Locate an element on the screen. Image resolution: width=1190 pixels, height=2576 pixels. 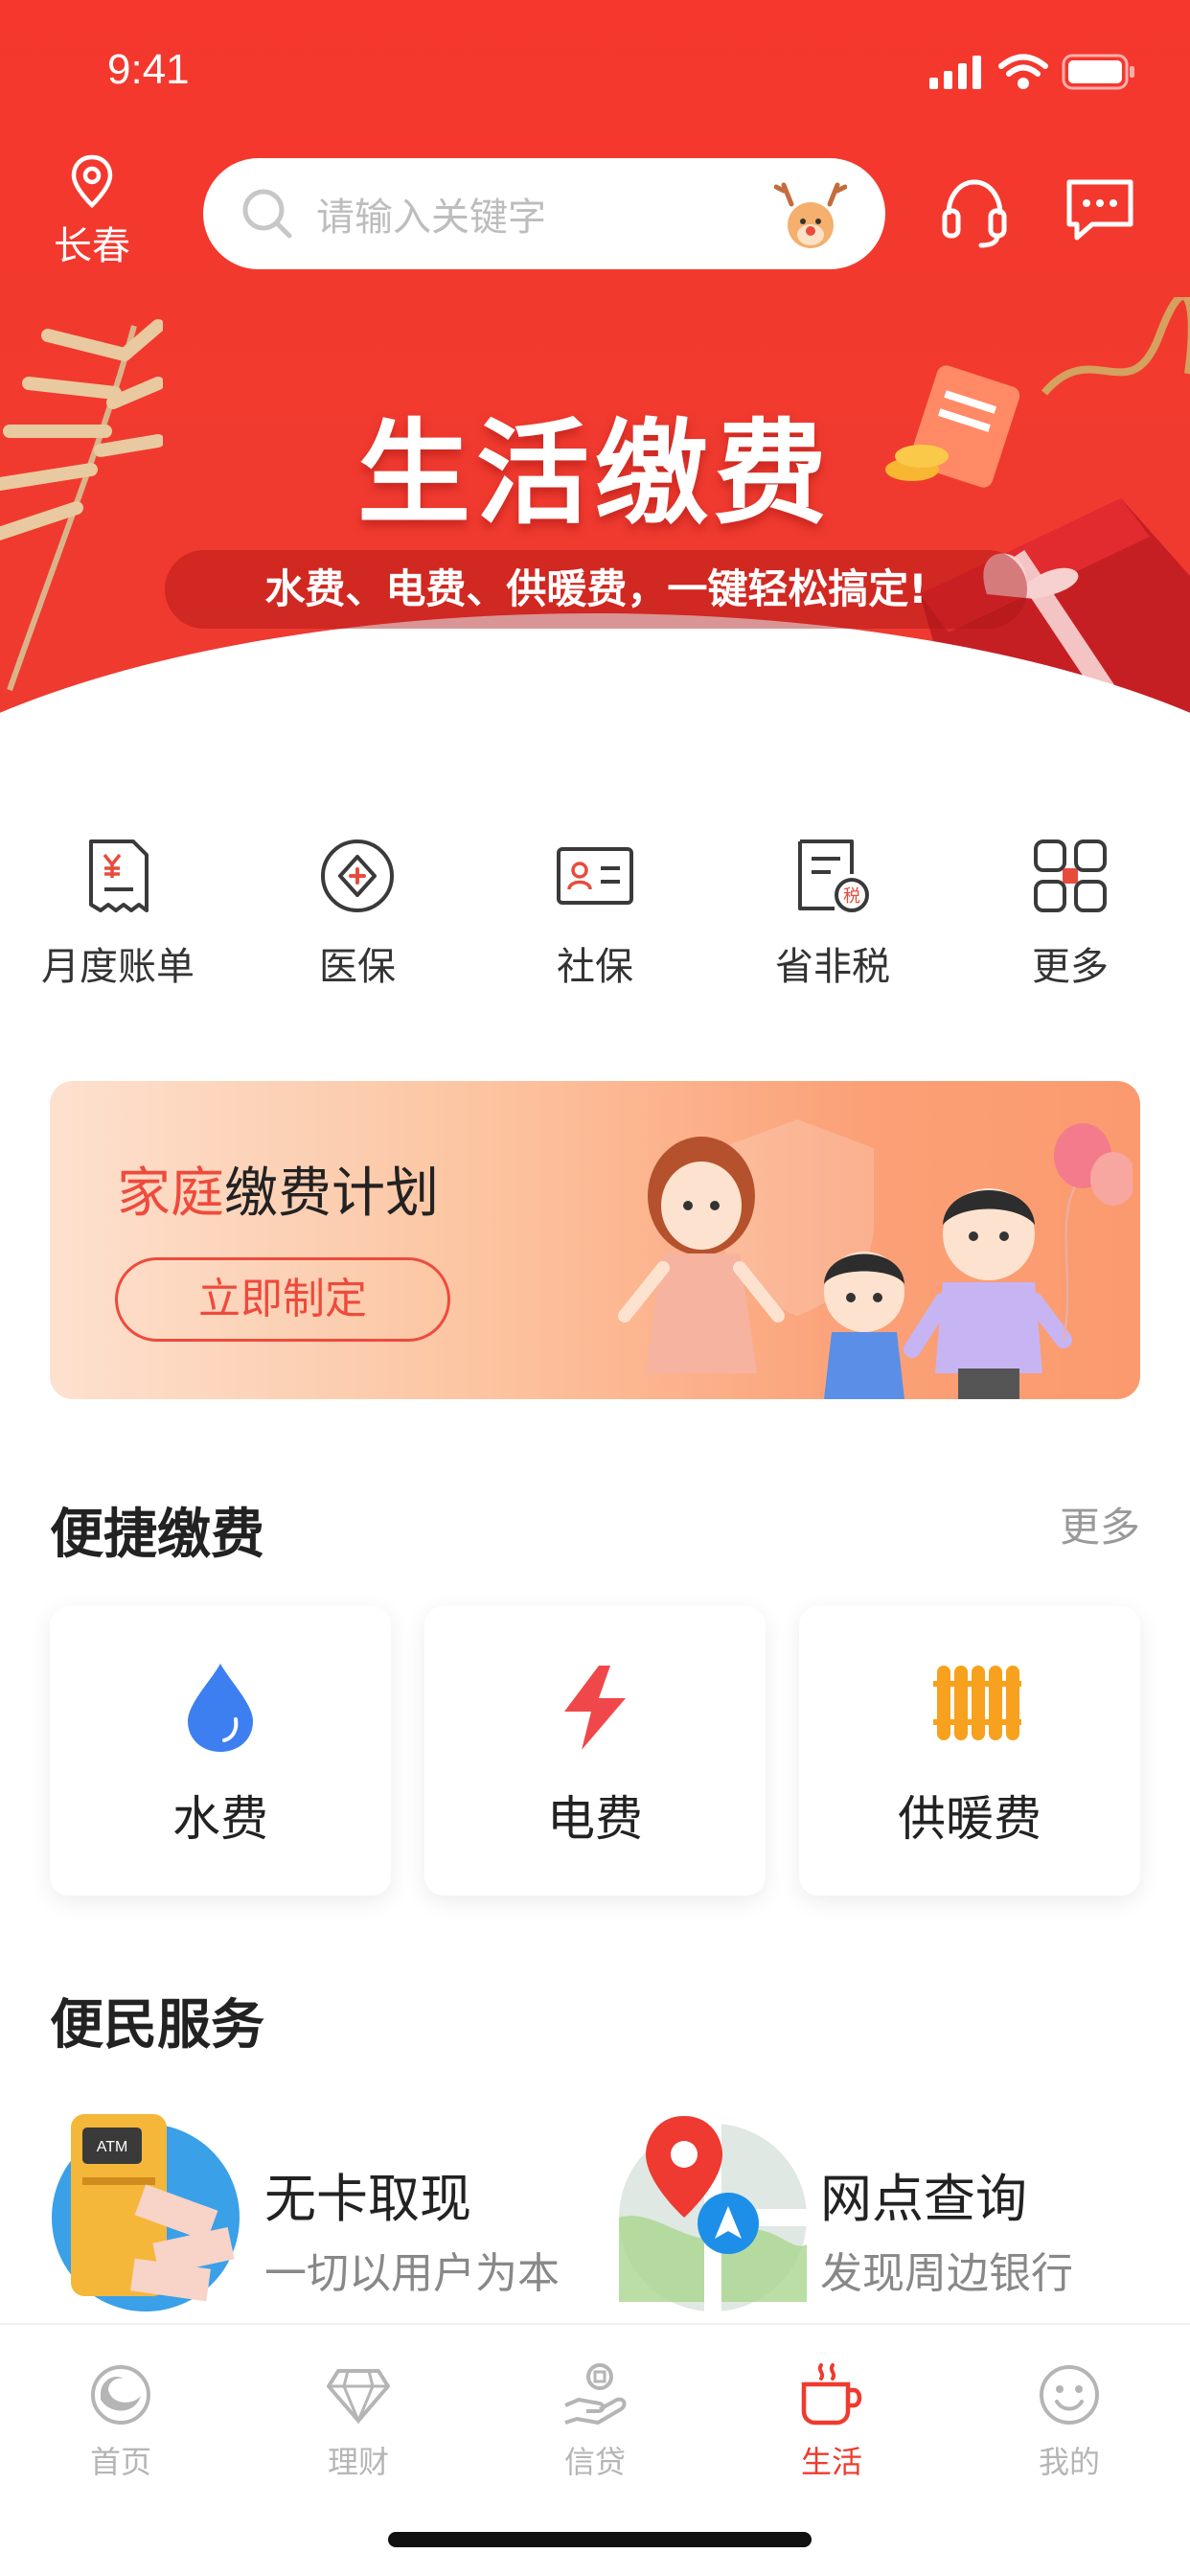
tab-loan: 信贷 is located at coordinates (595, 2421).